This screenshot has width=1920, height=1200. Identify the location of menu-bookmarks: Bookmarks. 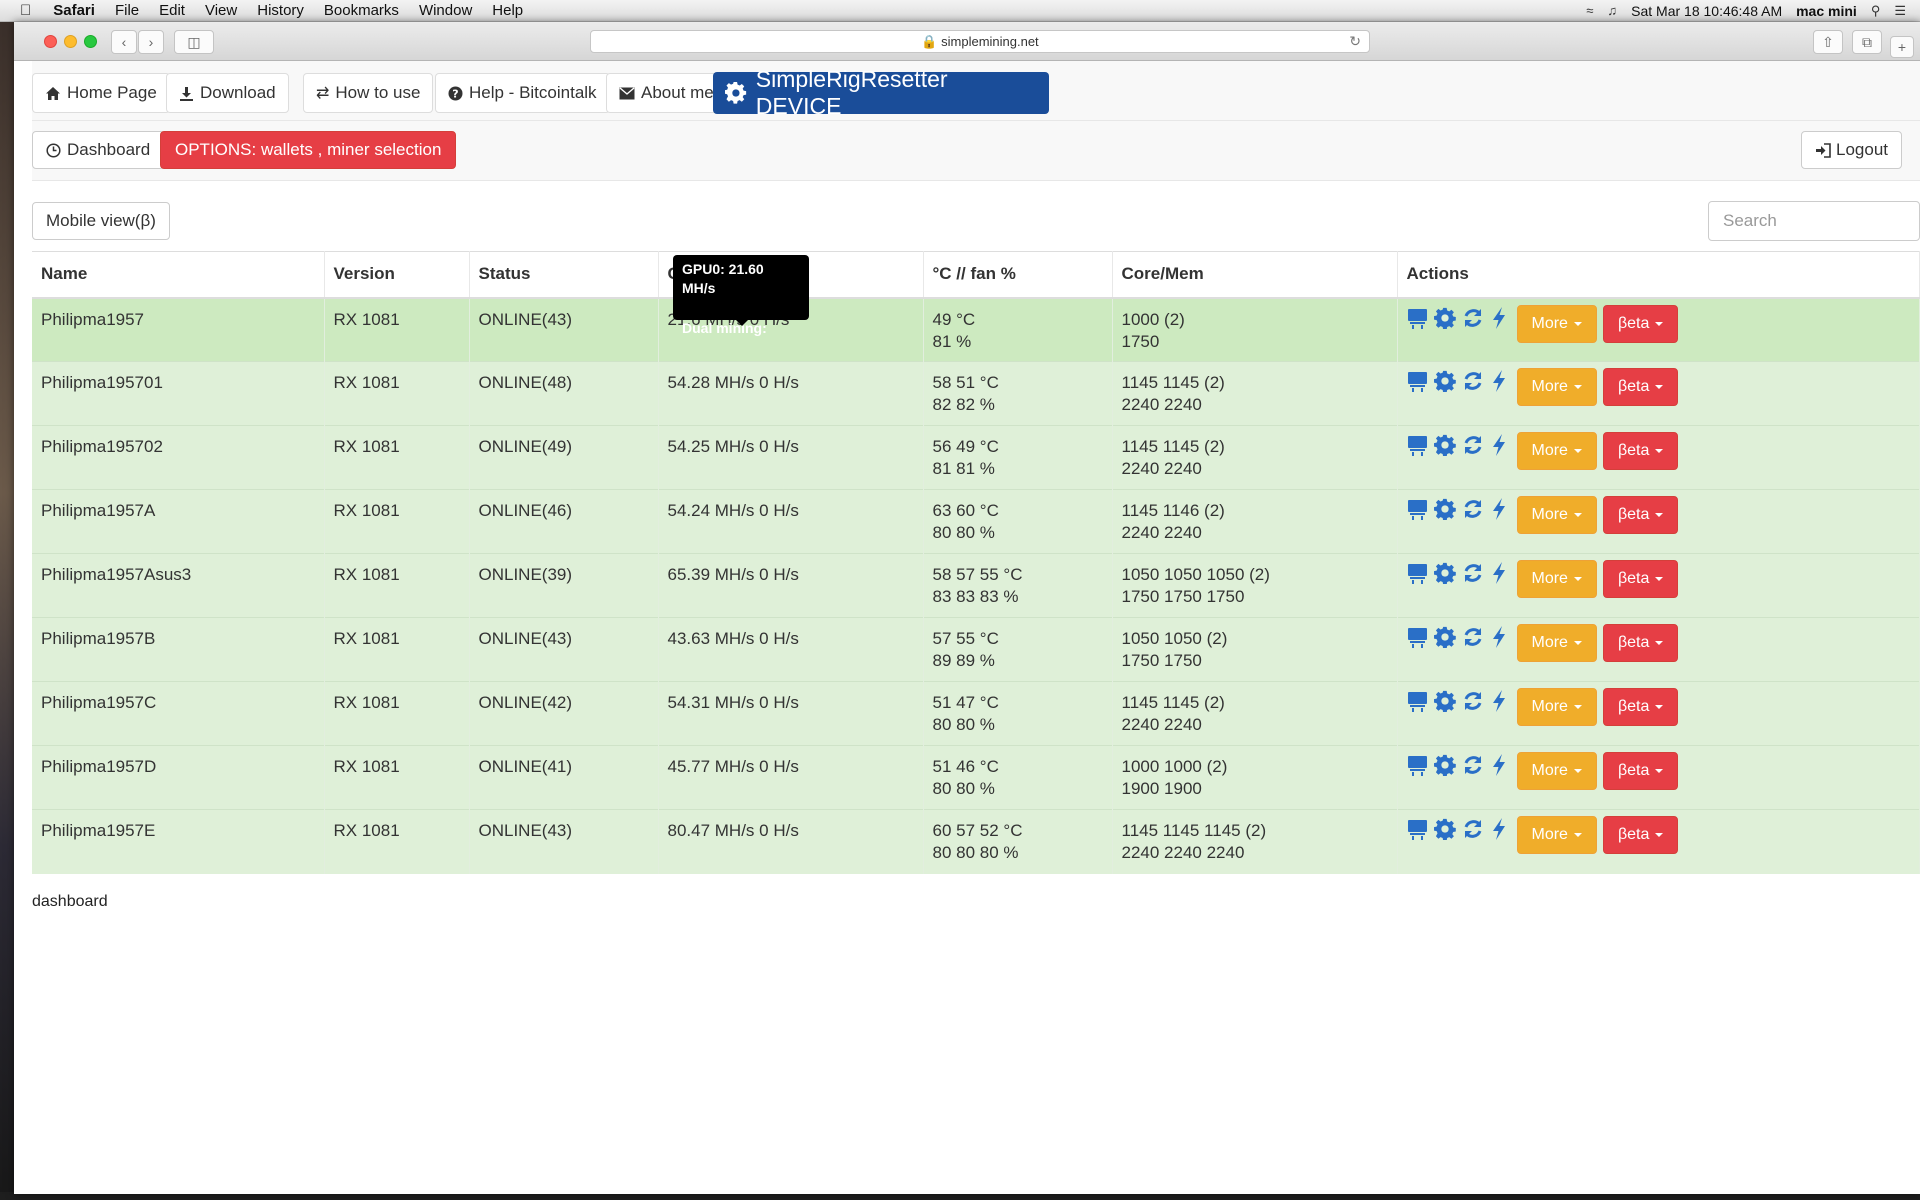
(361, 11).